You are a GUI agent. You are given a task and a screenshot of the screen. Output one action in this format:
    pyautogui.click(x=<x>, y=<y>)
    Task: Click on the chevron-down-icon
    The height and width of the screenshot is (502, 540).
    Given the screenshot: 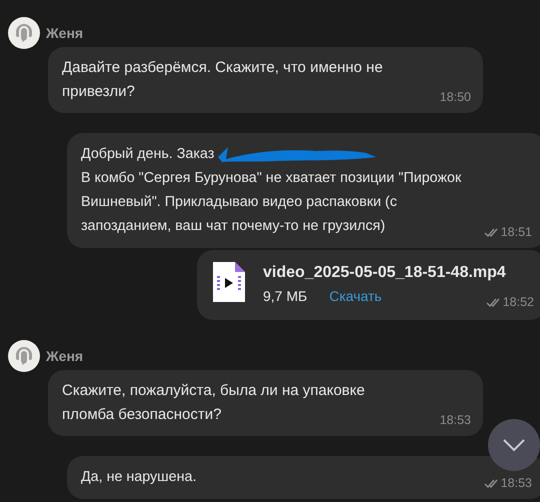 What is the action you would take?
    pyautogui.click(x=514, y=445)
    